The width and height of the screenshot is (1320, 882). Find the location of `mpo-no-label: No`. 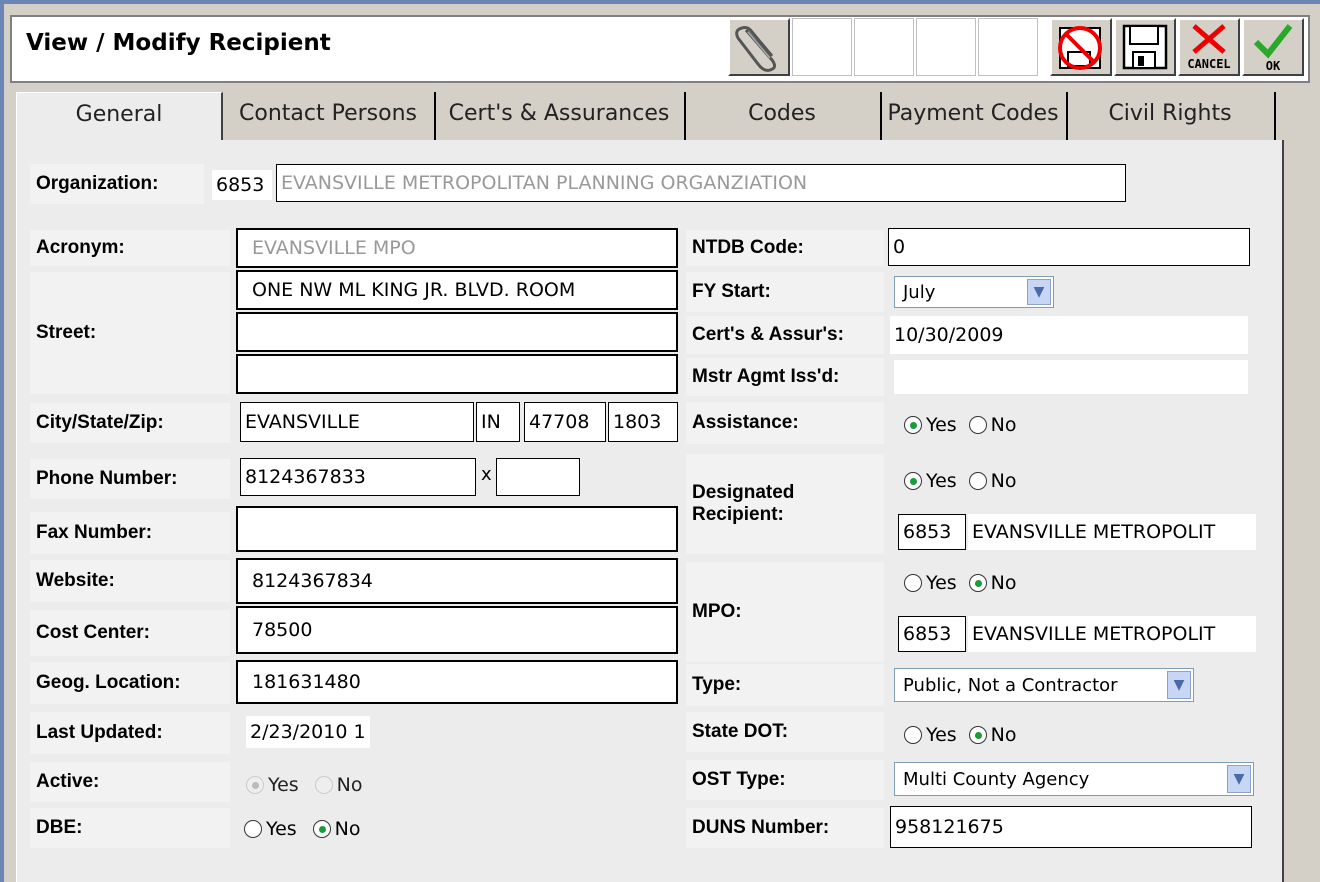

mpo-no-label: No is located at coordinates (1003, 583).